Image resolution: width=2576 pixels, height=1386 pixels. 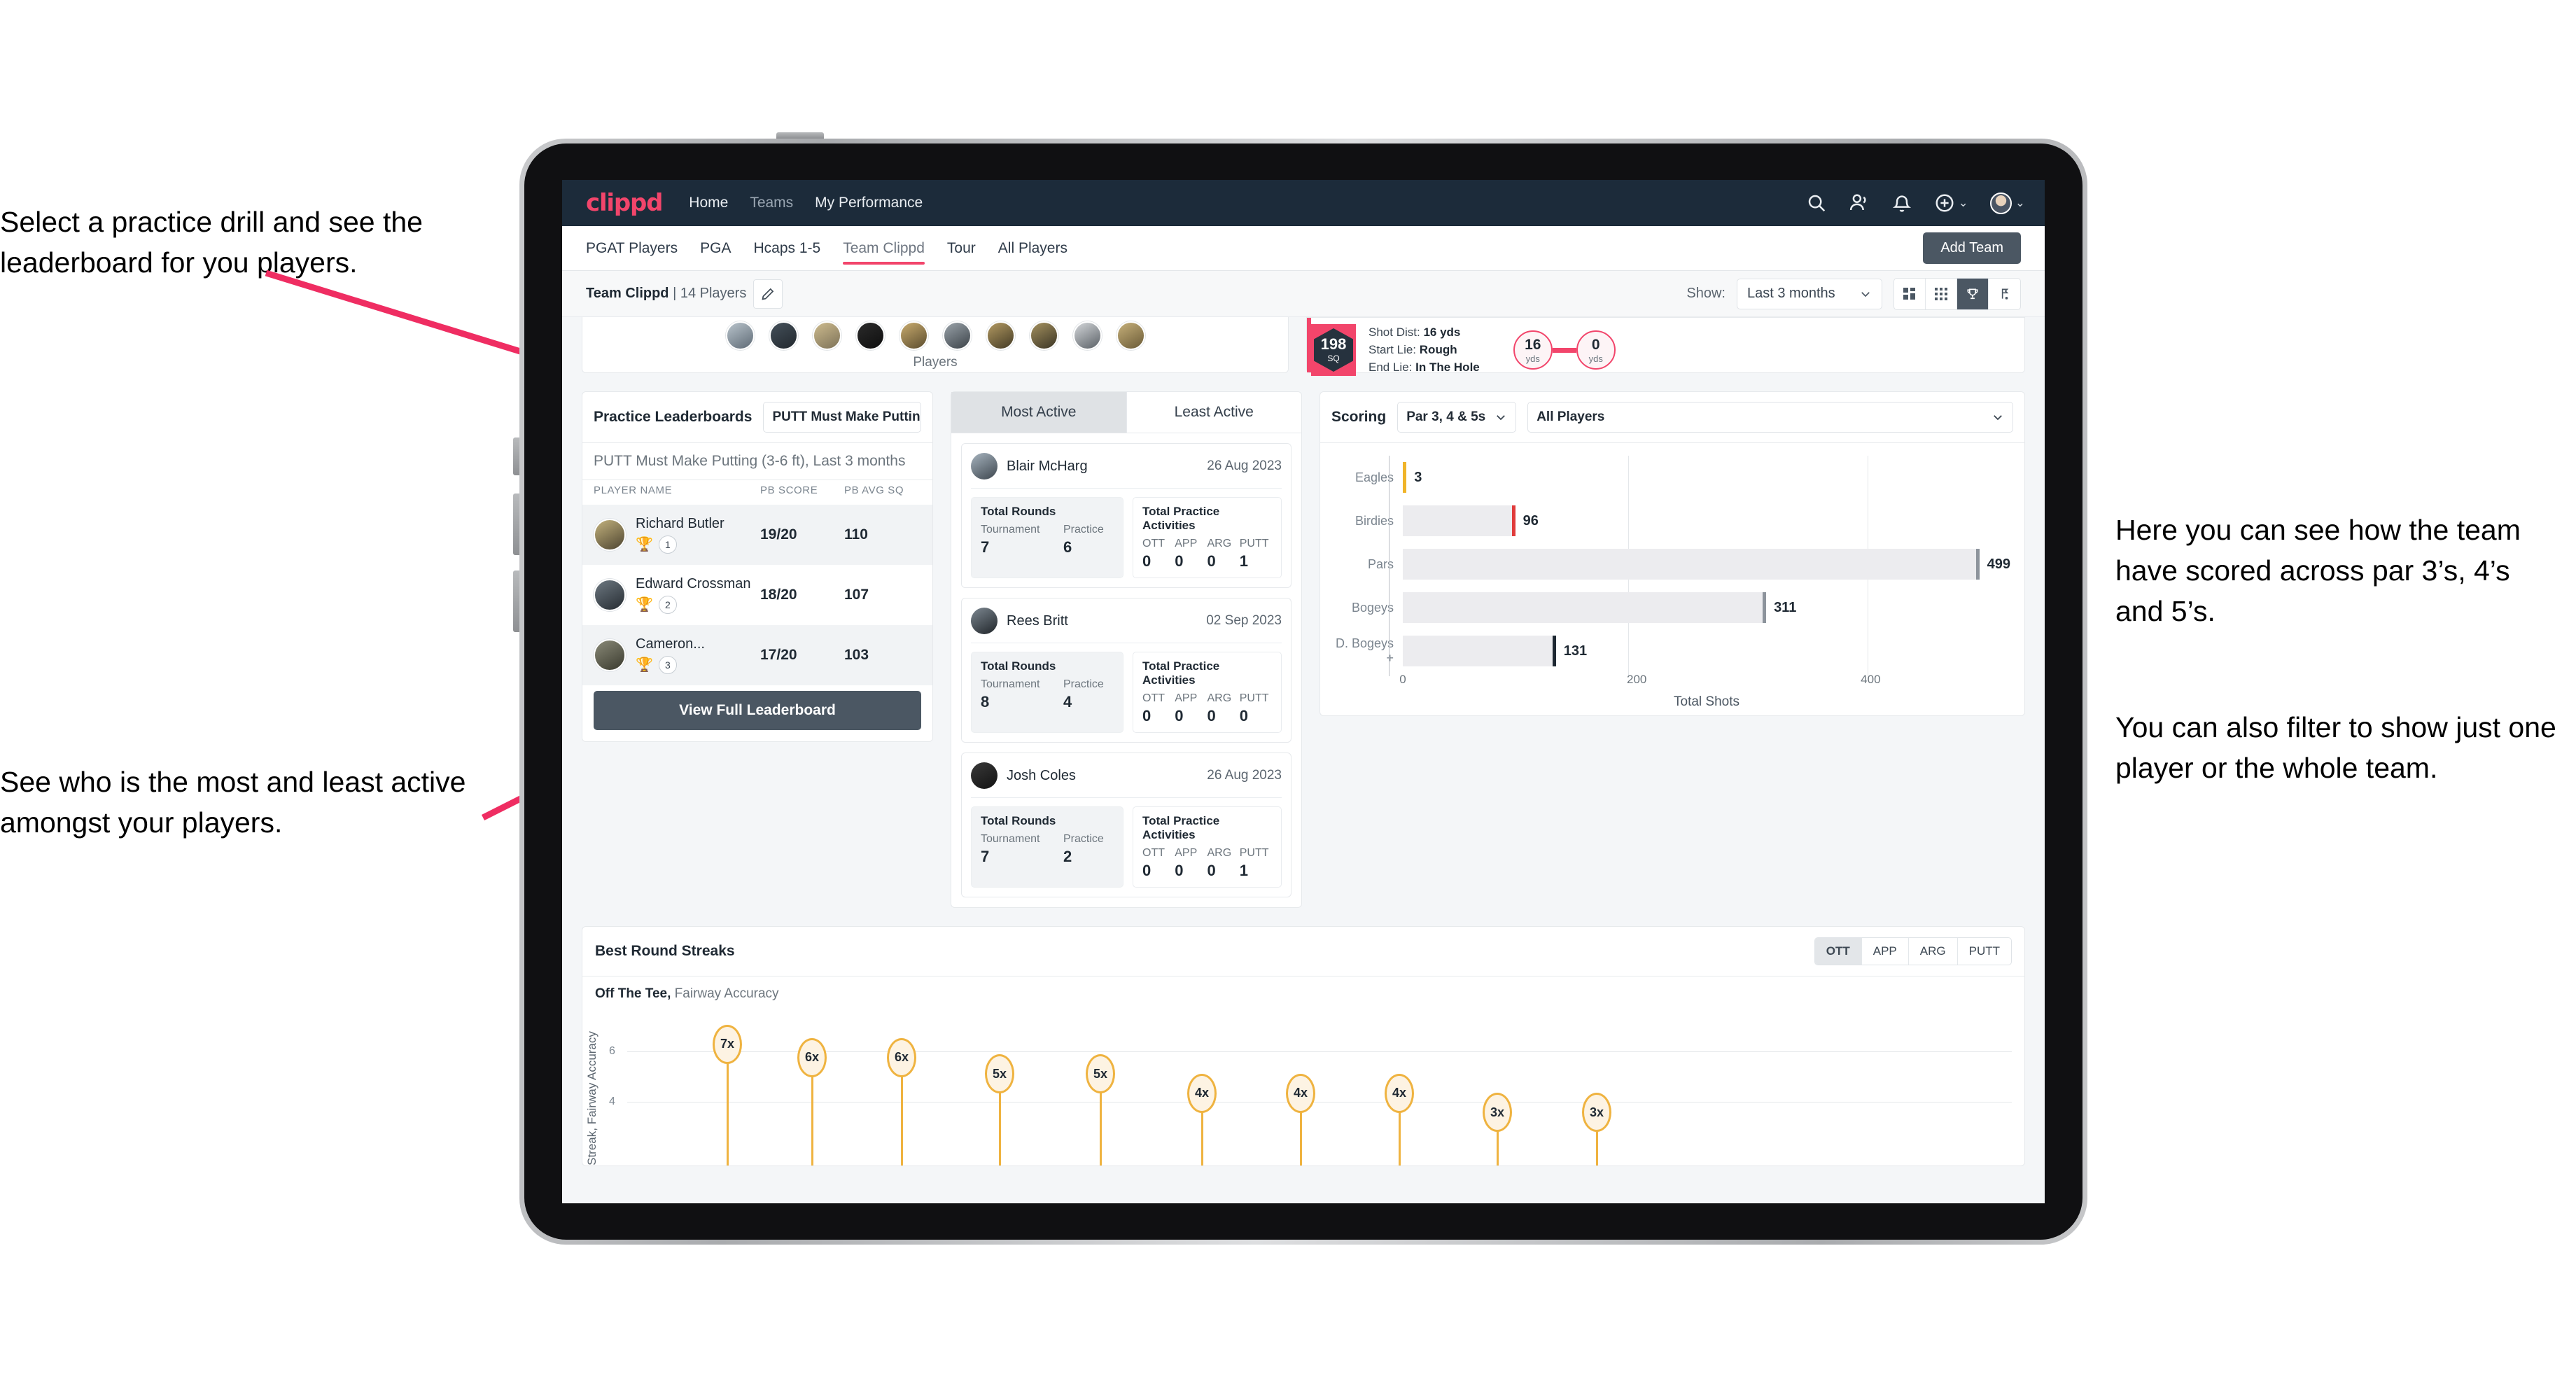 I want to click on tab-team-clippd: Team Clippd, so click(x=884, y=248).